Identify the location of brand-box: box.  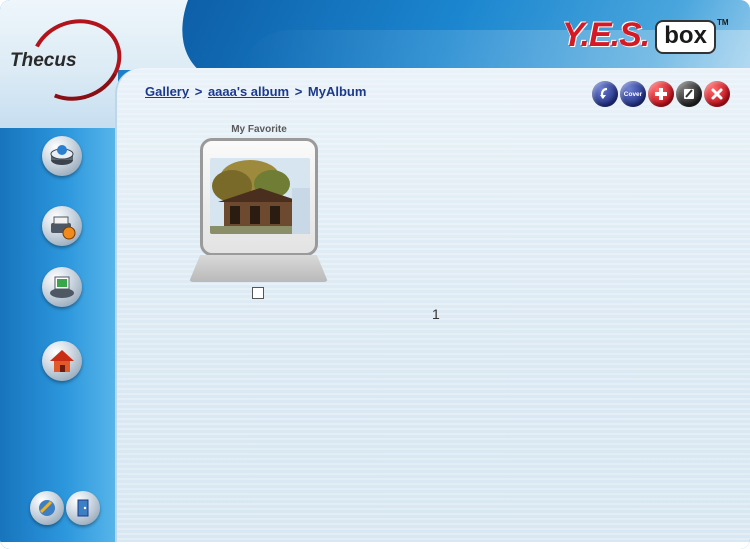
(685, 37).